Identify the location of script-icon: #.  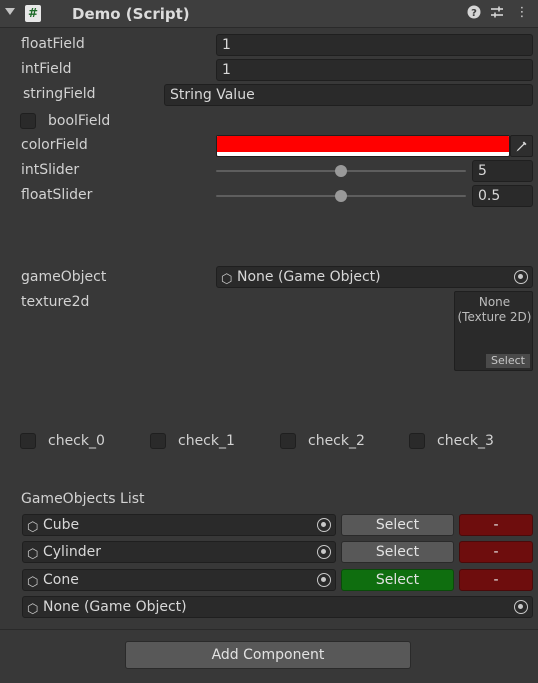
(33, 13).